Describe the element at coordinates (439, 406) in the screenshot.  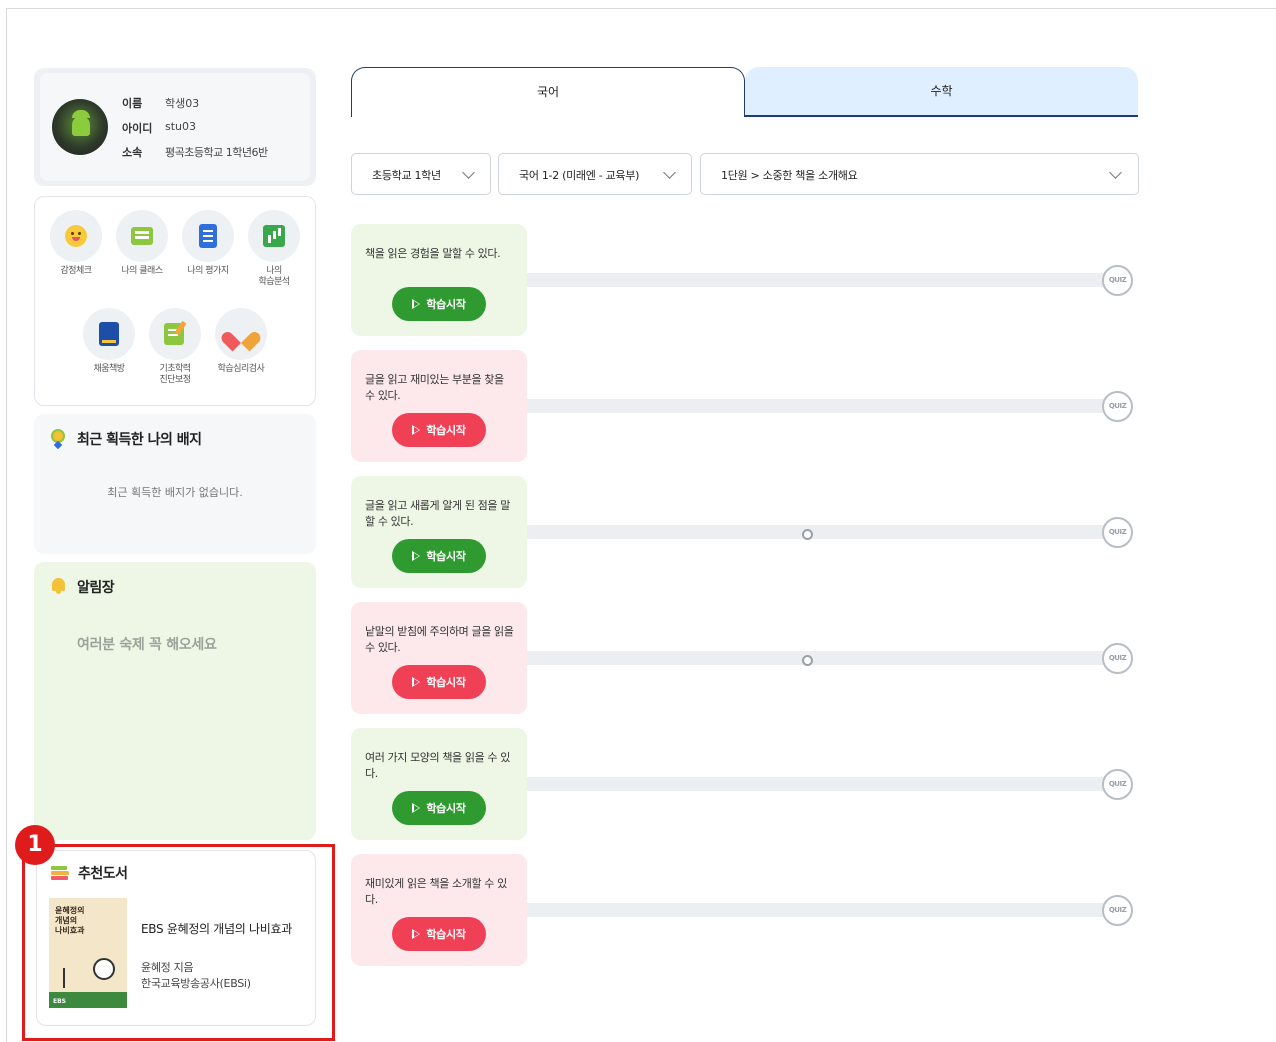
I see `lesson-card: 글을 읽고 재미있는 부분을 찾을 수 있다. 학습시작` at that location.